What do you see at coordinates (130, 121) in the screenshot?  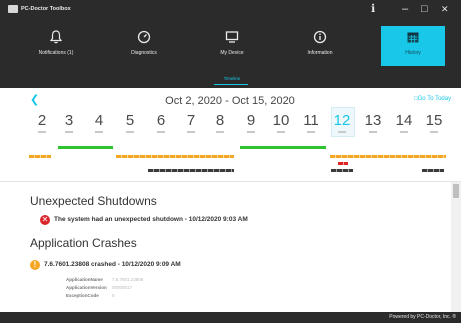 I see `day-5: 5` at bounding box center [130, 121].